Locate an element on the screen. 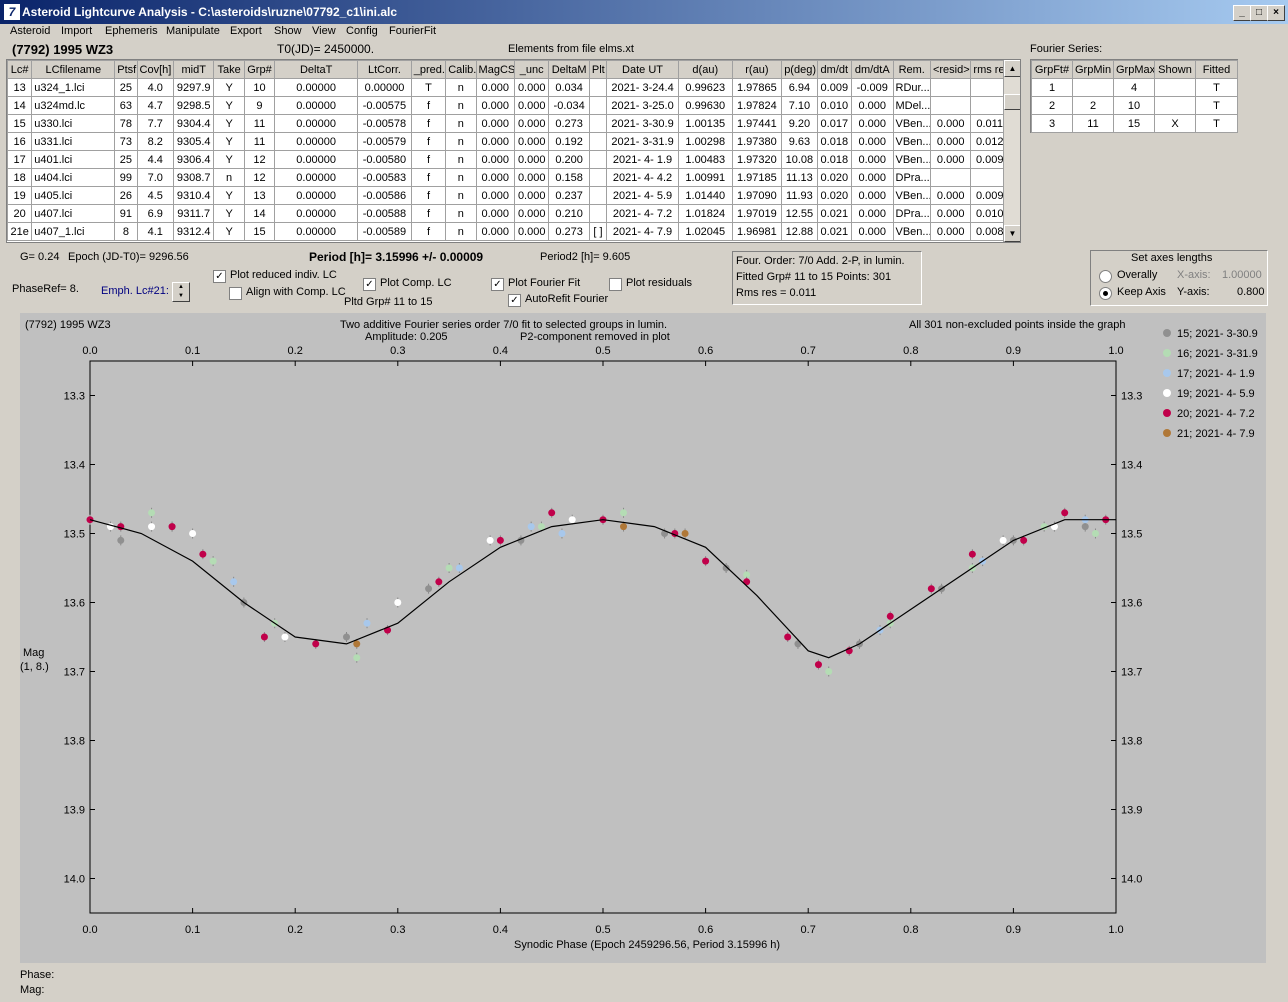 This screenshot has height=1002, width=1288. legend-label: 17; 2021- 4- 1.9 is located at coordinates (1216, 374).